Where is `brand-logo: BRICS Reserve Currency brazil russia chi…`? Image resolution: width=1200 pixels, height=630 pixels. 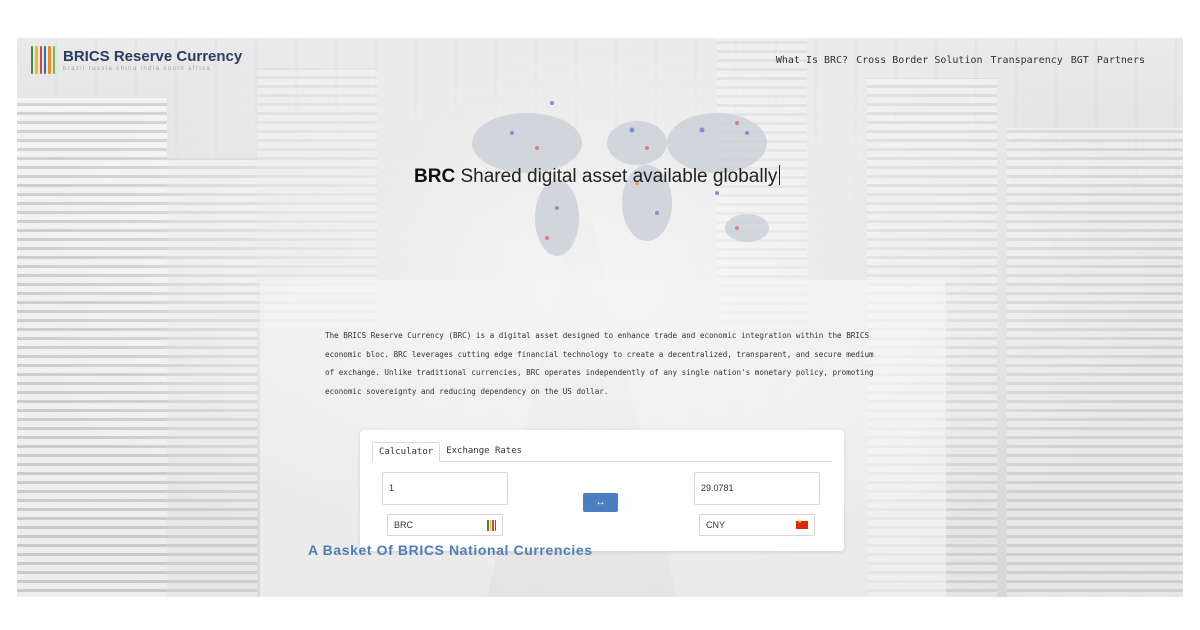
brand-logo: BRICS Reserve Currency brazil russia chi… is located at coordinates (136, 60).